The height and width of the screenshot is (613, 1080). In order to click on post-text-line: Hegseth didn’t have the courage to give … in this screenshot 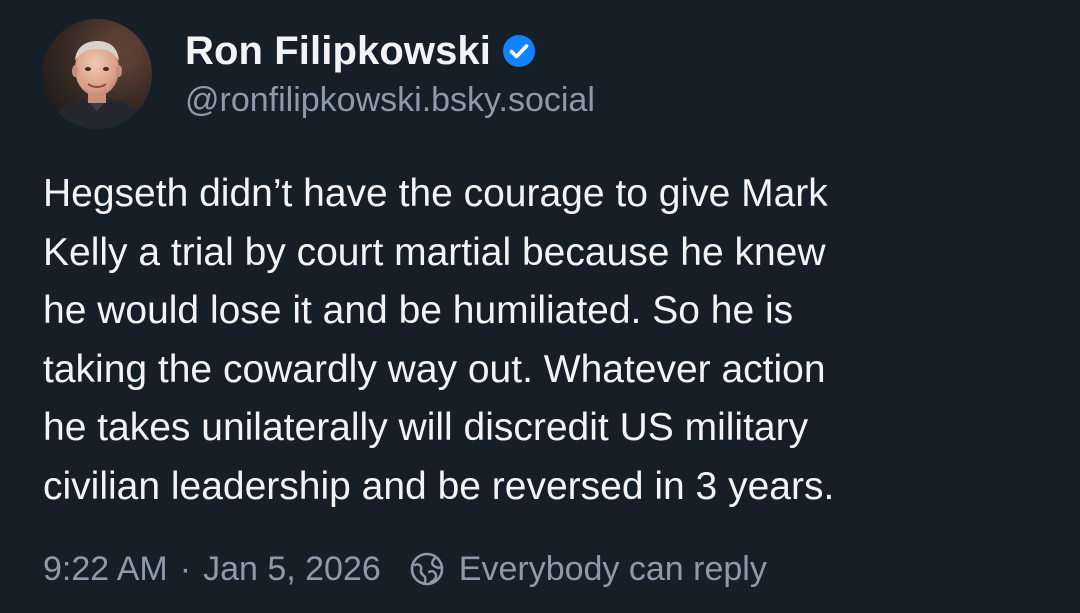, I will do `click(435, 193)`.